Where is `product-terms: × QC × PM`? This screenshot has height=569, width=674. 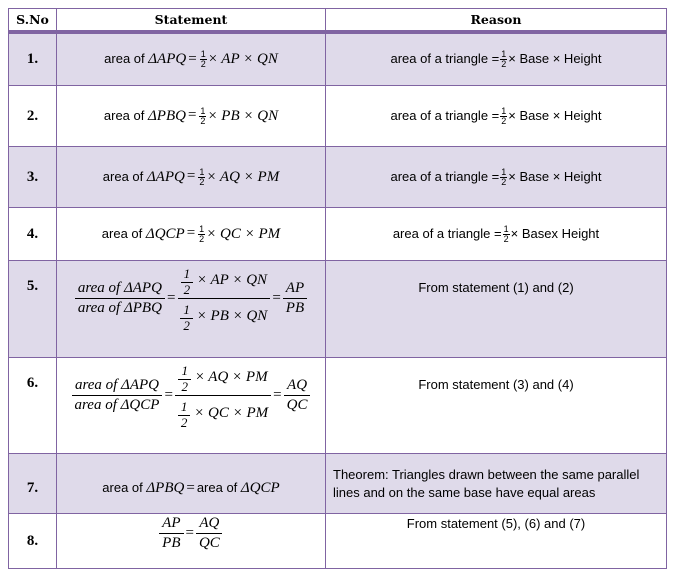 product-terms: × QC × PM is located at coordinates (243, 233).